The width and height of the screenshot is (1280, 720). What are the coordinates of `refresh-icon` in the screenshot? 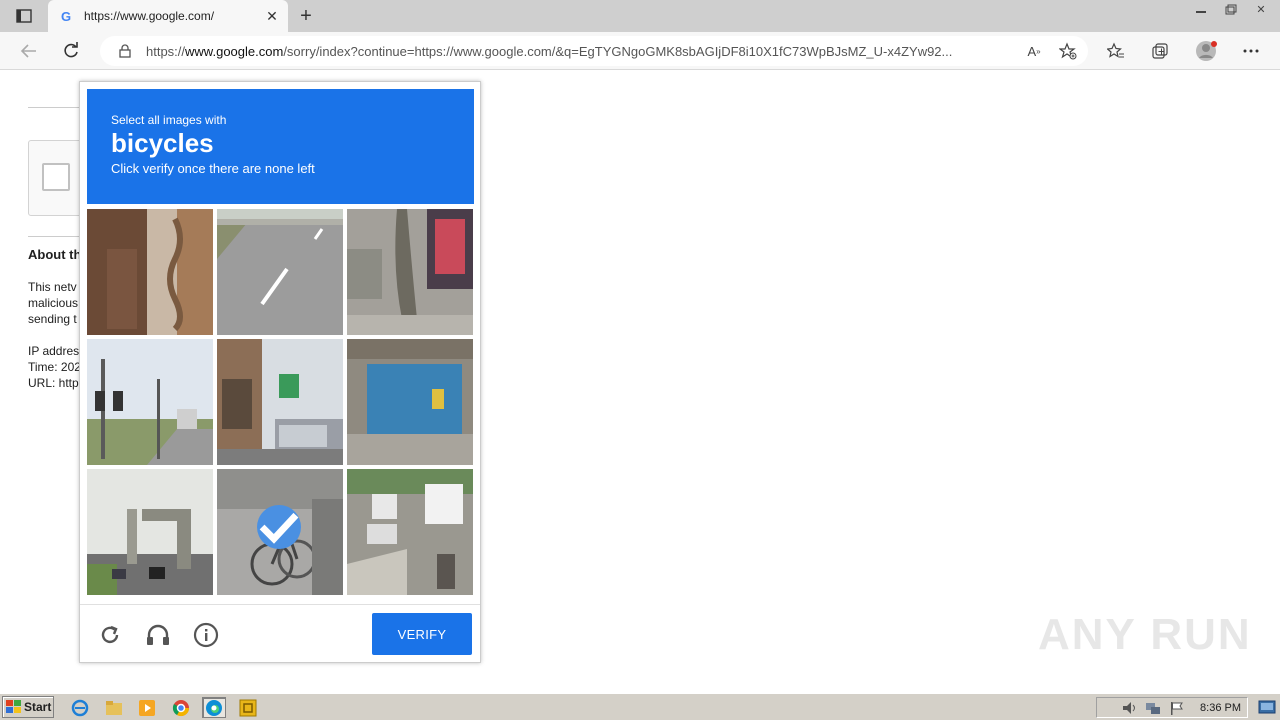 It's located at (71, 51).